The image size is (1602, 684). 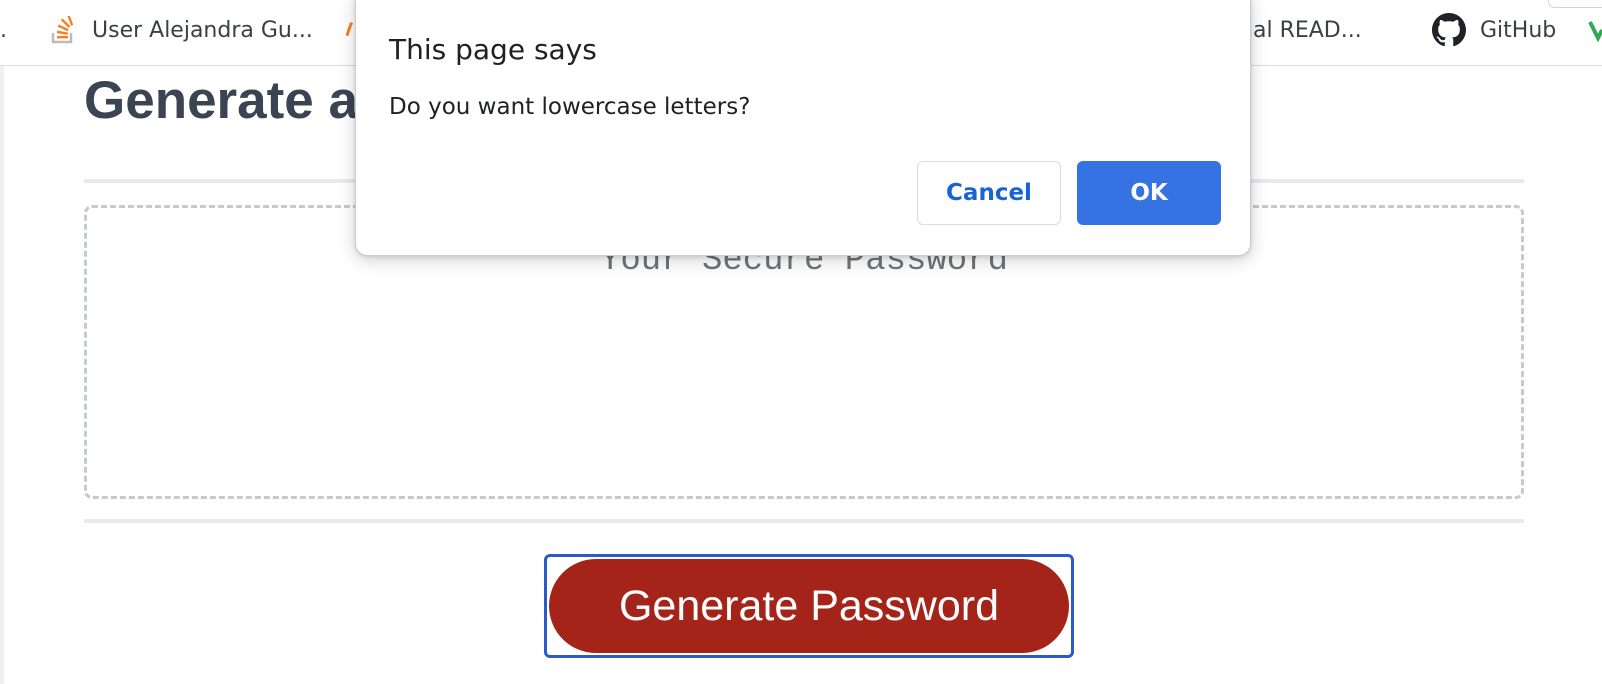 I want to click on bookmark-partial-next, so click(x=1595, y=30).